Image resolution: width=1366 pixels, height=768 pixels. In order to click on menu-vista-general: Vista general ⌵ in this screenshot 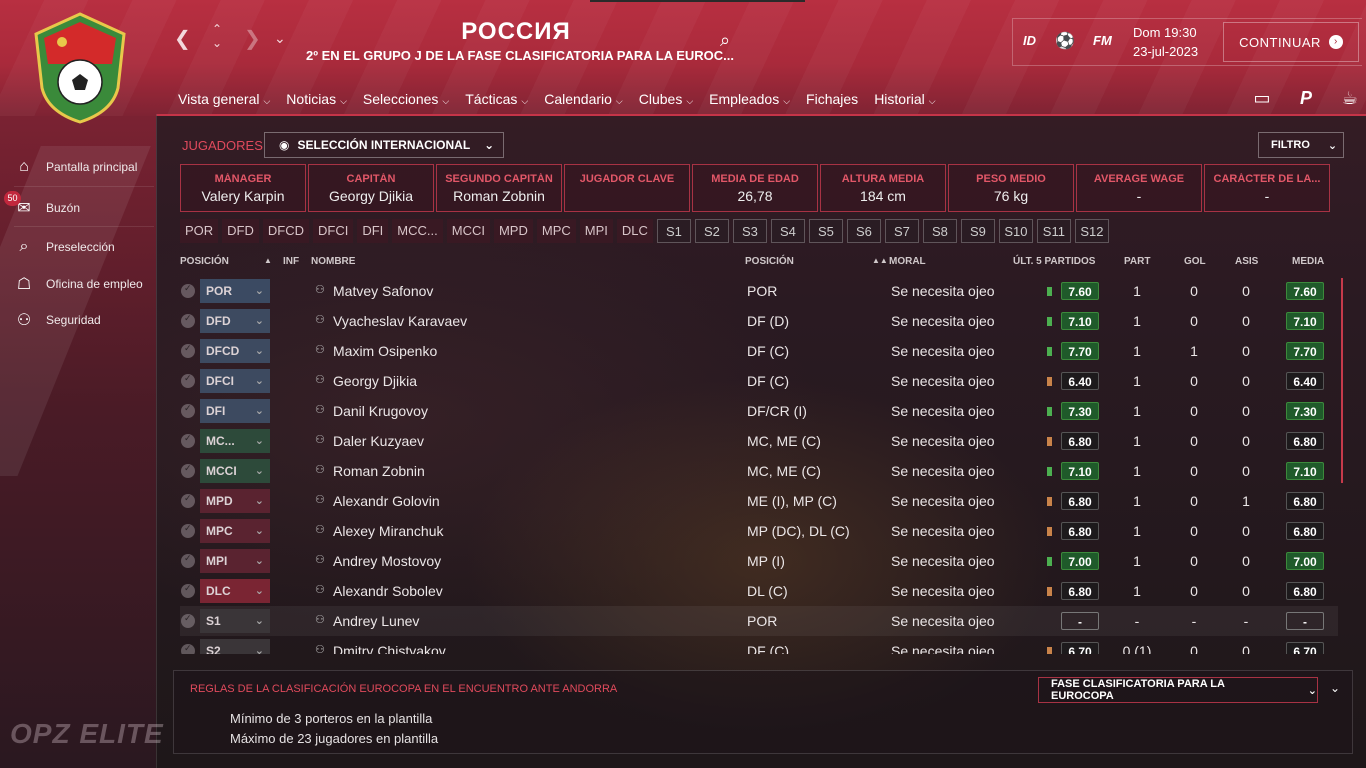, I will do `click(224, 101)`.